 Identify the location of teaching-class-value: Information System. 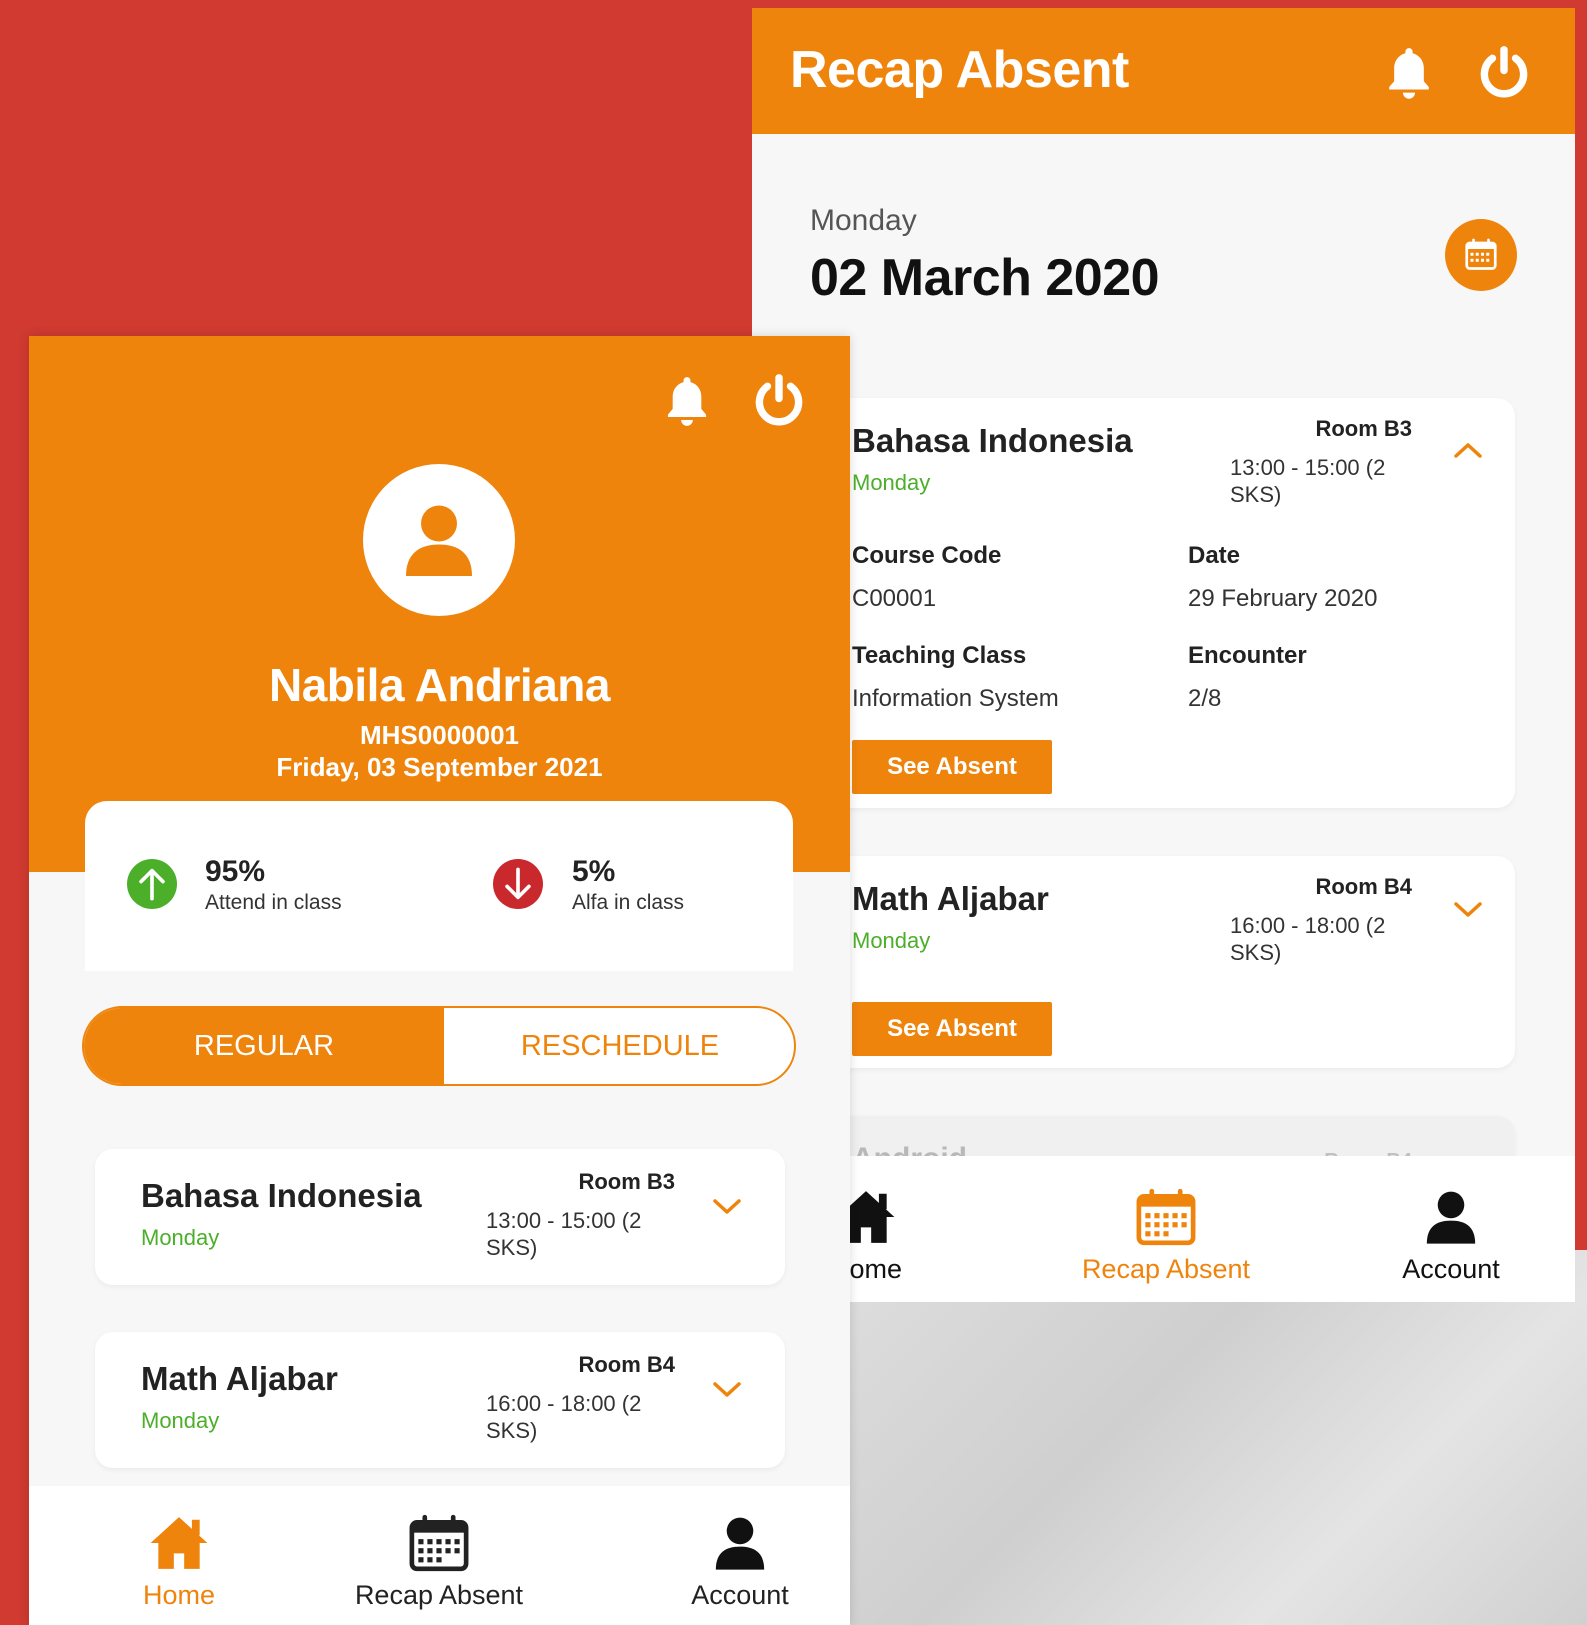
(955, 698).